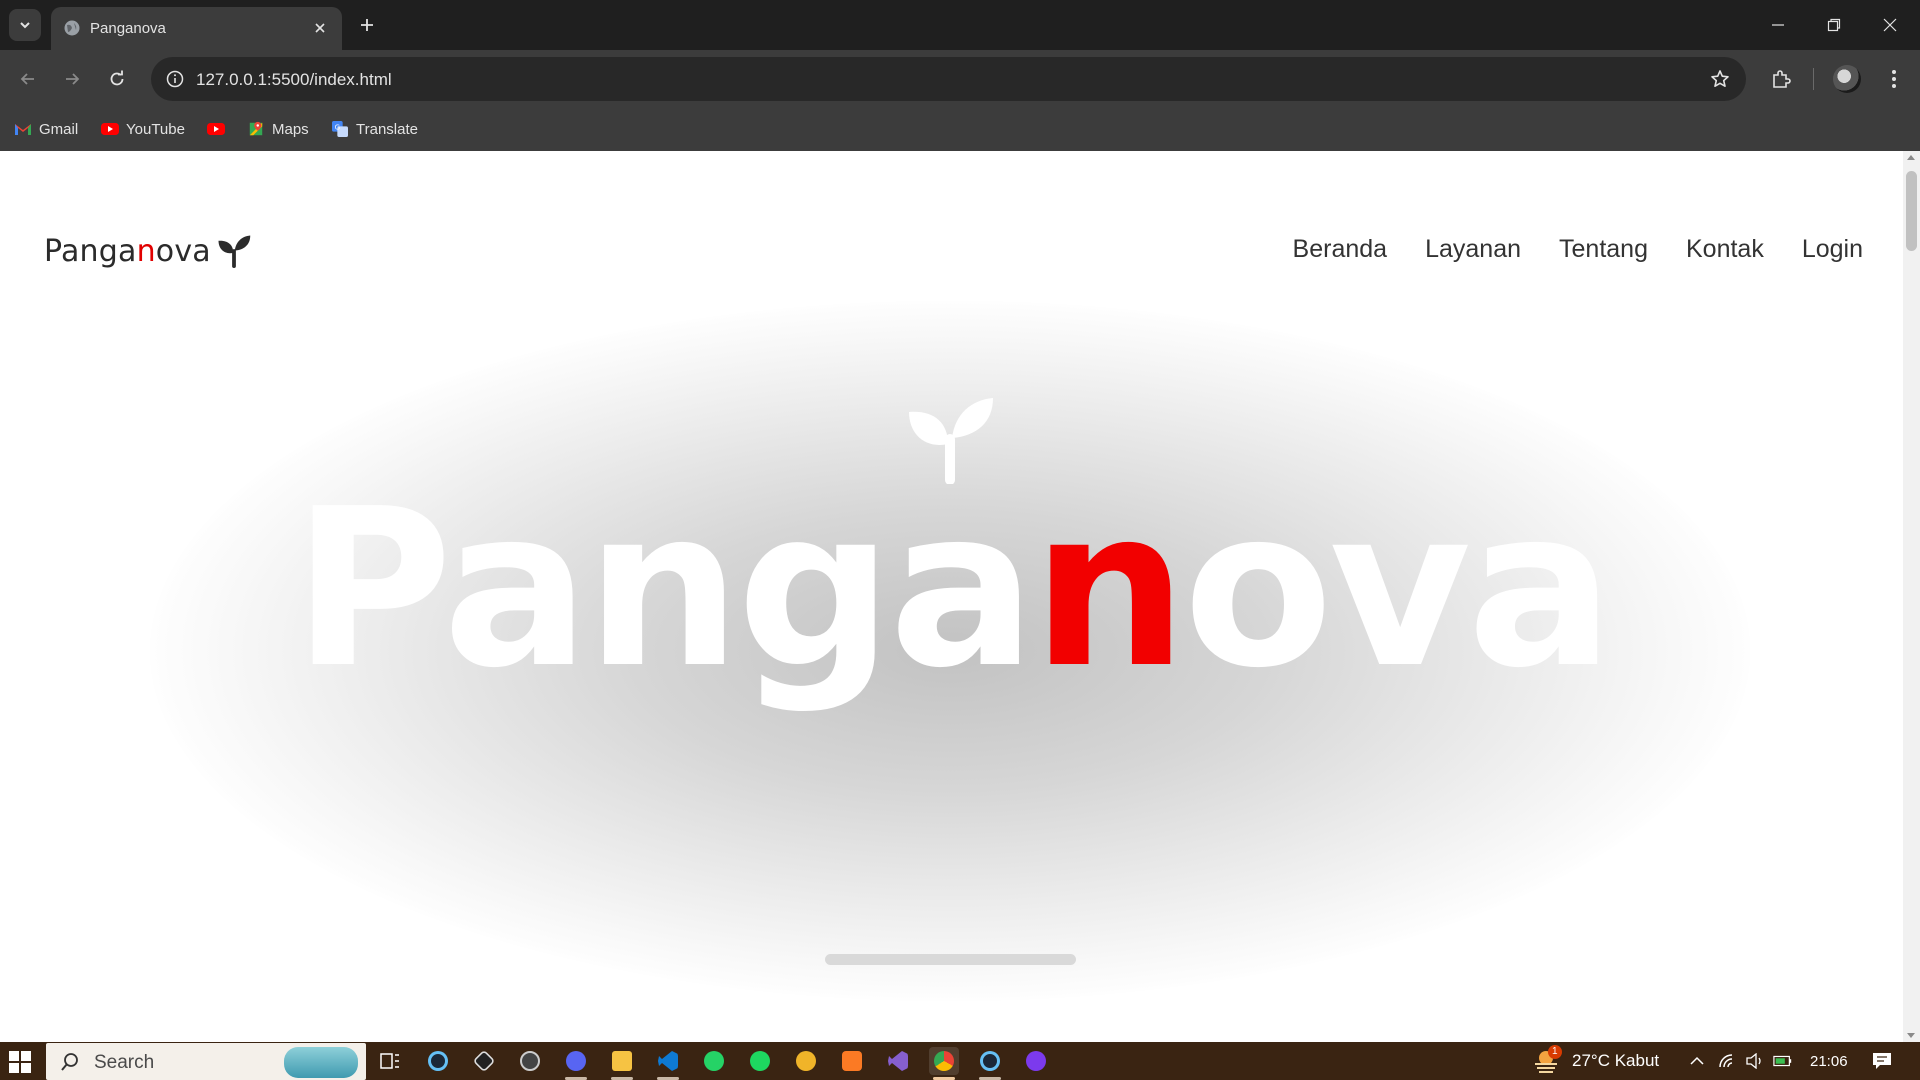 This screenshot has width=1920, height=1080. What do you see at coordinates (128, 28) in the screenshot?
I see `tab-title: Panganova` at bounding box center [128, 28].